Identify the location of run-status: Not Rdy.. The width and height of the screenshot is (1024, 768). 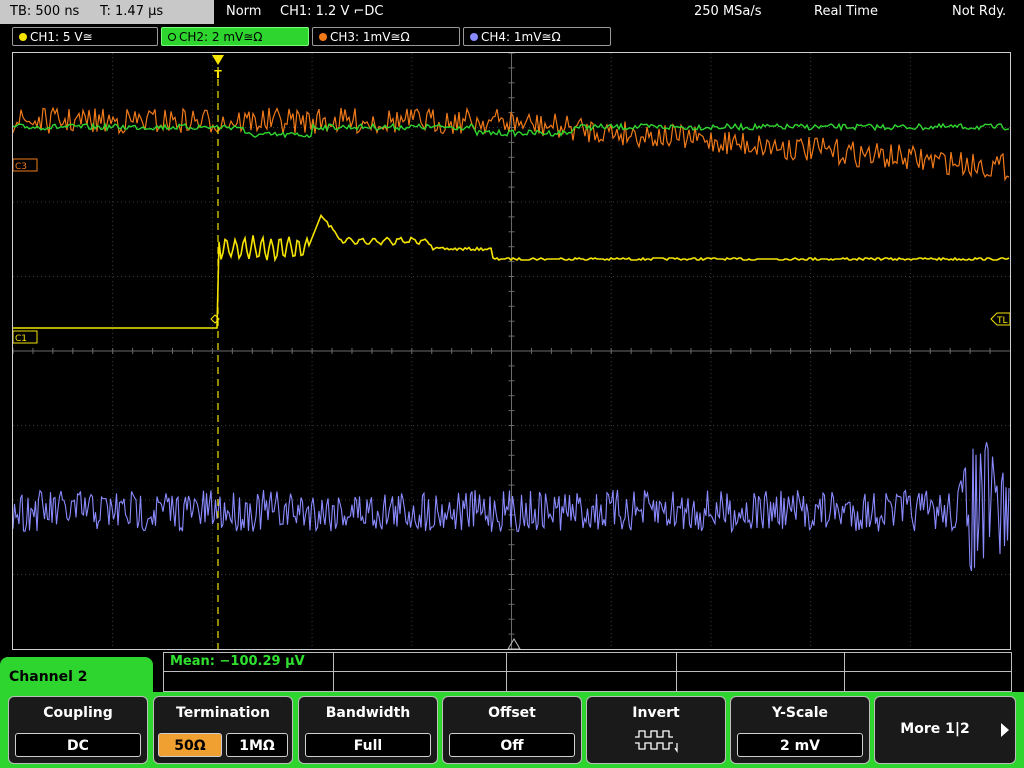
(979, 12).